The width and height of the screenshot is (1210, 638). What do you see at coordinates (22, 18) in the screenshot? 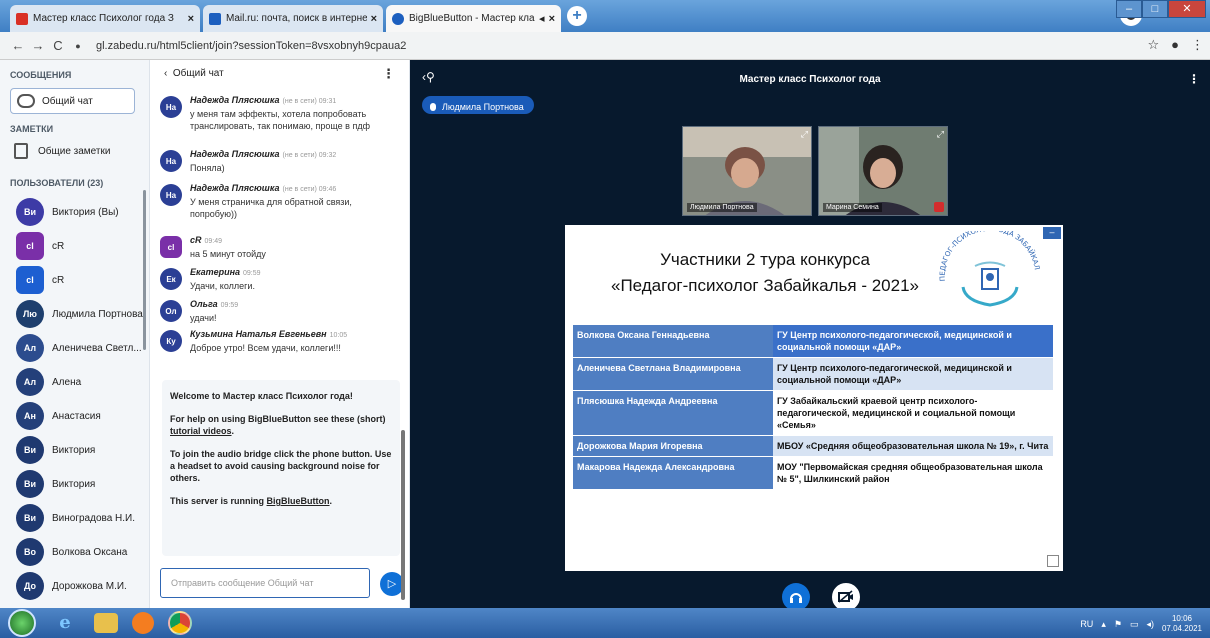
I see `youtube-icon` at bounding box center [22, 18].